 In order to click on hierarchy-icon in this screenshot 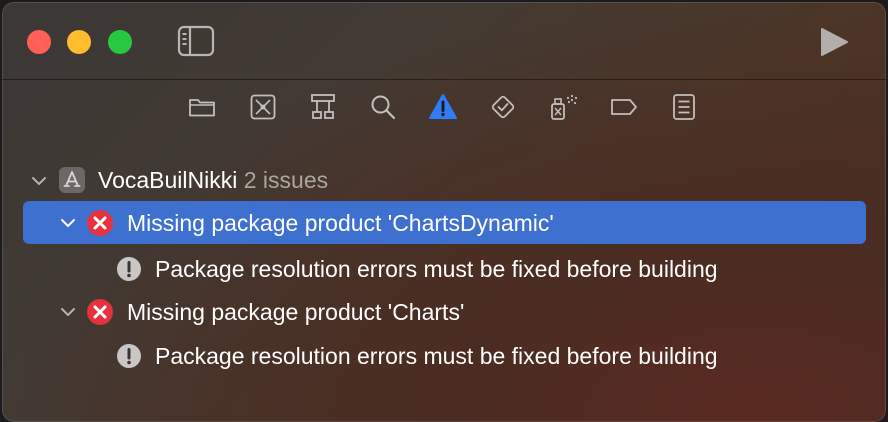, I will do `click(323, 106)`.